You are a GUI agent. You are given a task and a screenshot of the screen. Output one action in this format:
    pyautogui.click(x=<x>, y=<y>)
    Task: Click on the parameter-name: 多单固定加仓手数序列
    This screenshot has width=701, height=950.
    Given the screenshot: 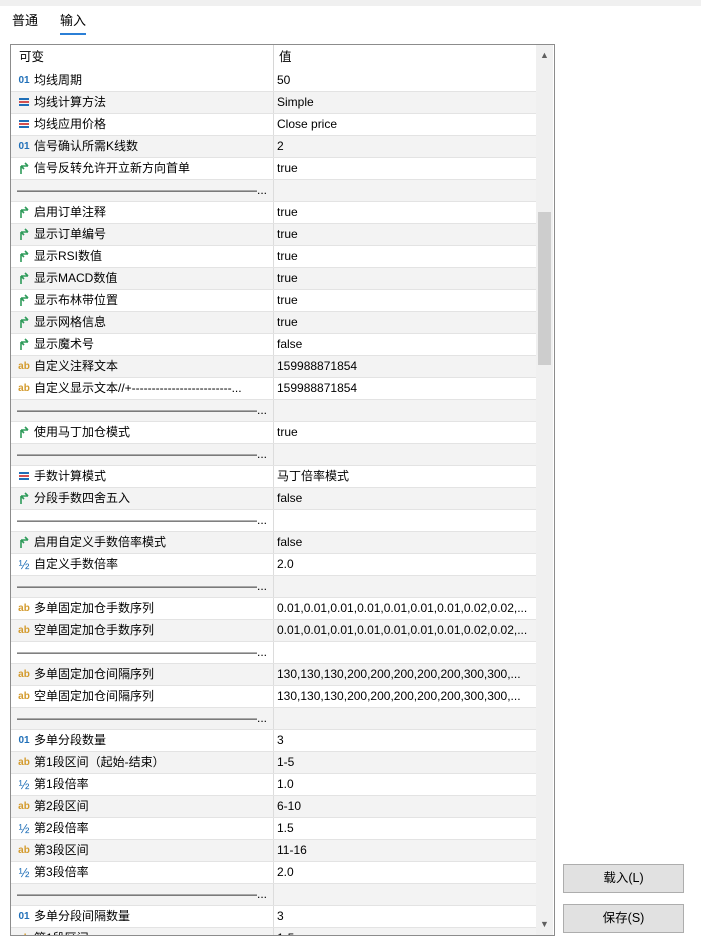 What is the action you would take?
    pyautogui.click(x=94, y=608)
    